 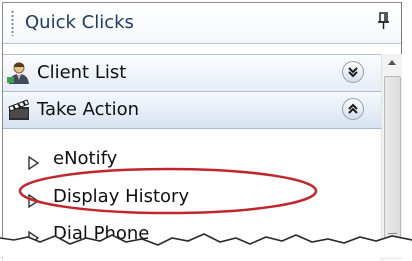 I want to click on take-action-label: Take Action, so click(x=88, y=109).